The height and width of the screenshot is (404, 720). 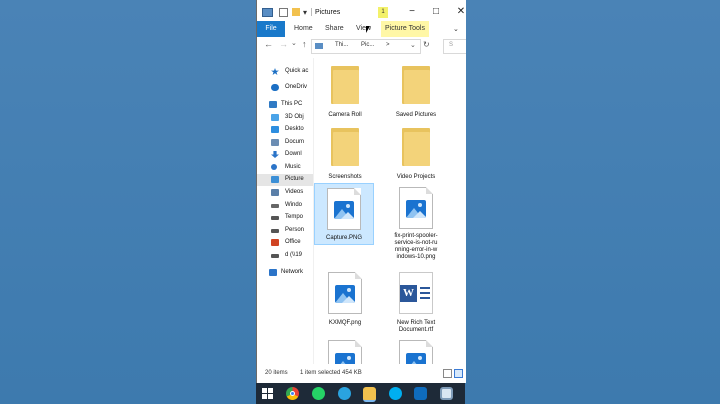 I want to click on chrome-icon, so click(x=292, y=393).